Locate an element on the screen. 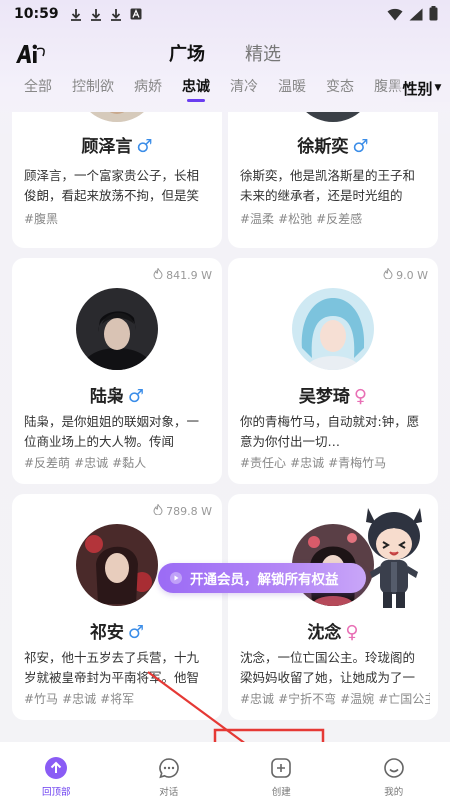 This screenshot has width=450, height=800. app-notification-icon is located at coordinates (136, 14).